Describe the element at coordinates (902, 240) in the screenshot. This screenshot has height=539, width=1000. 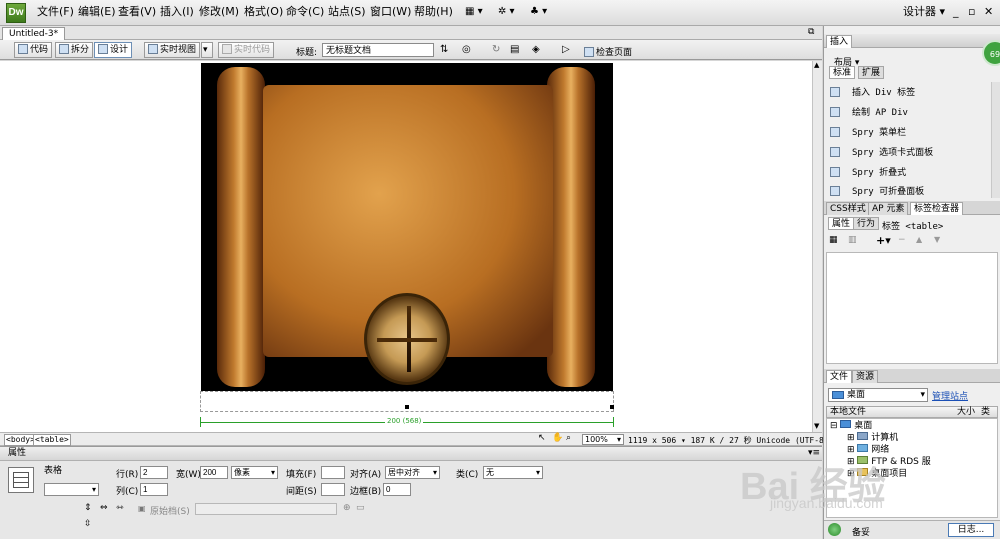
I see `remove-behavior-icon: −` at that location.